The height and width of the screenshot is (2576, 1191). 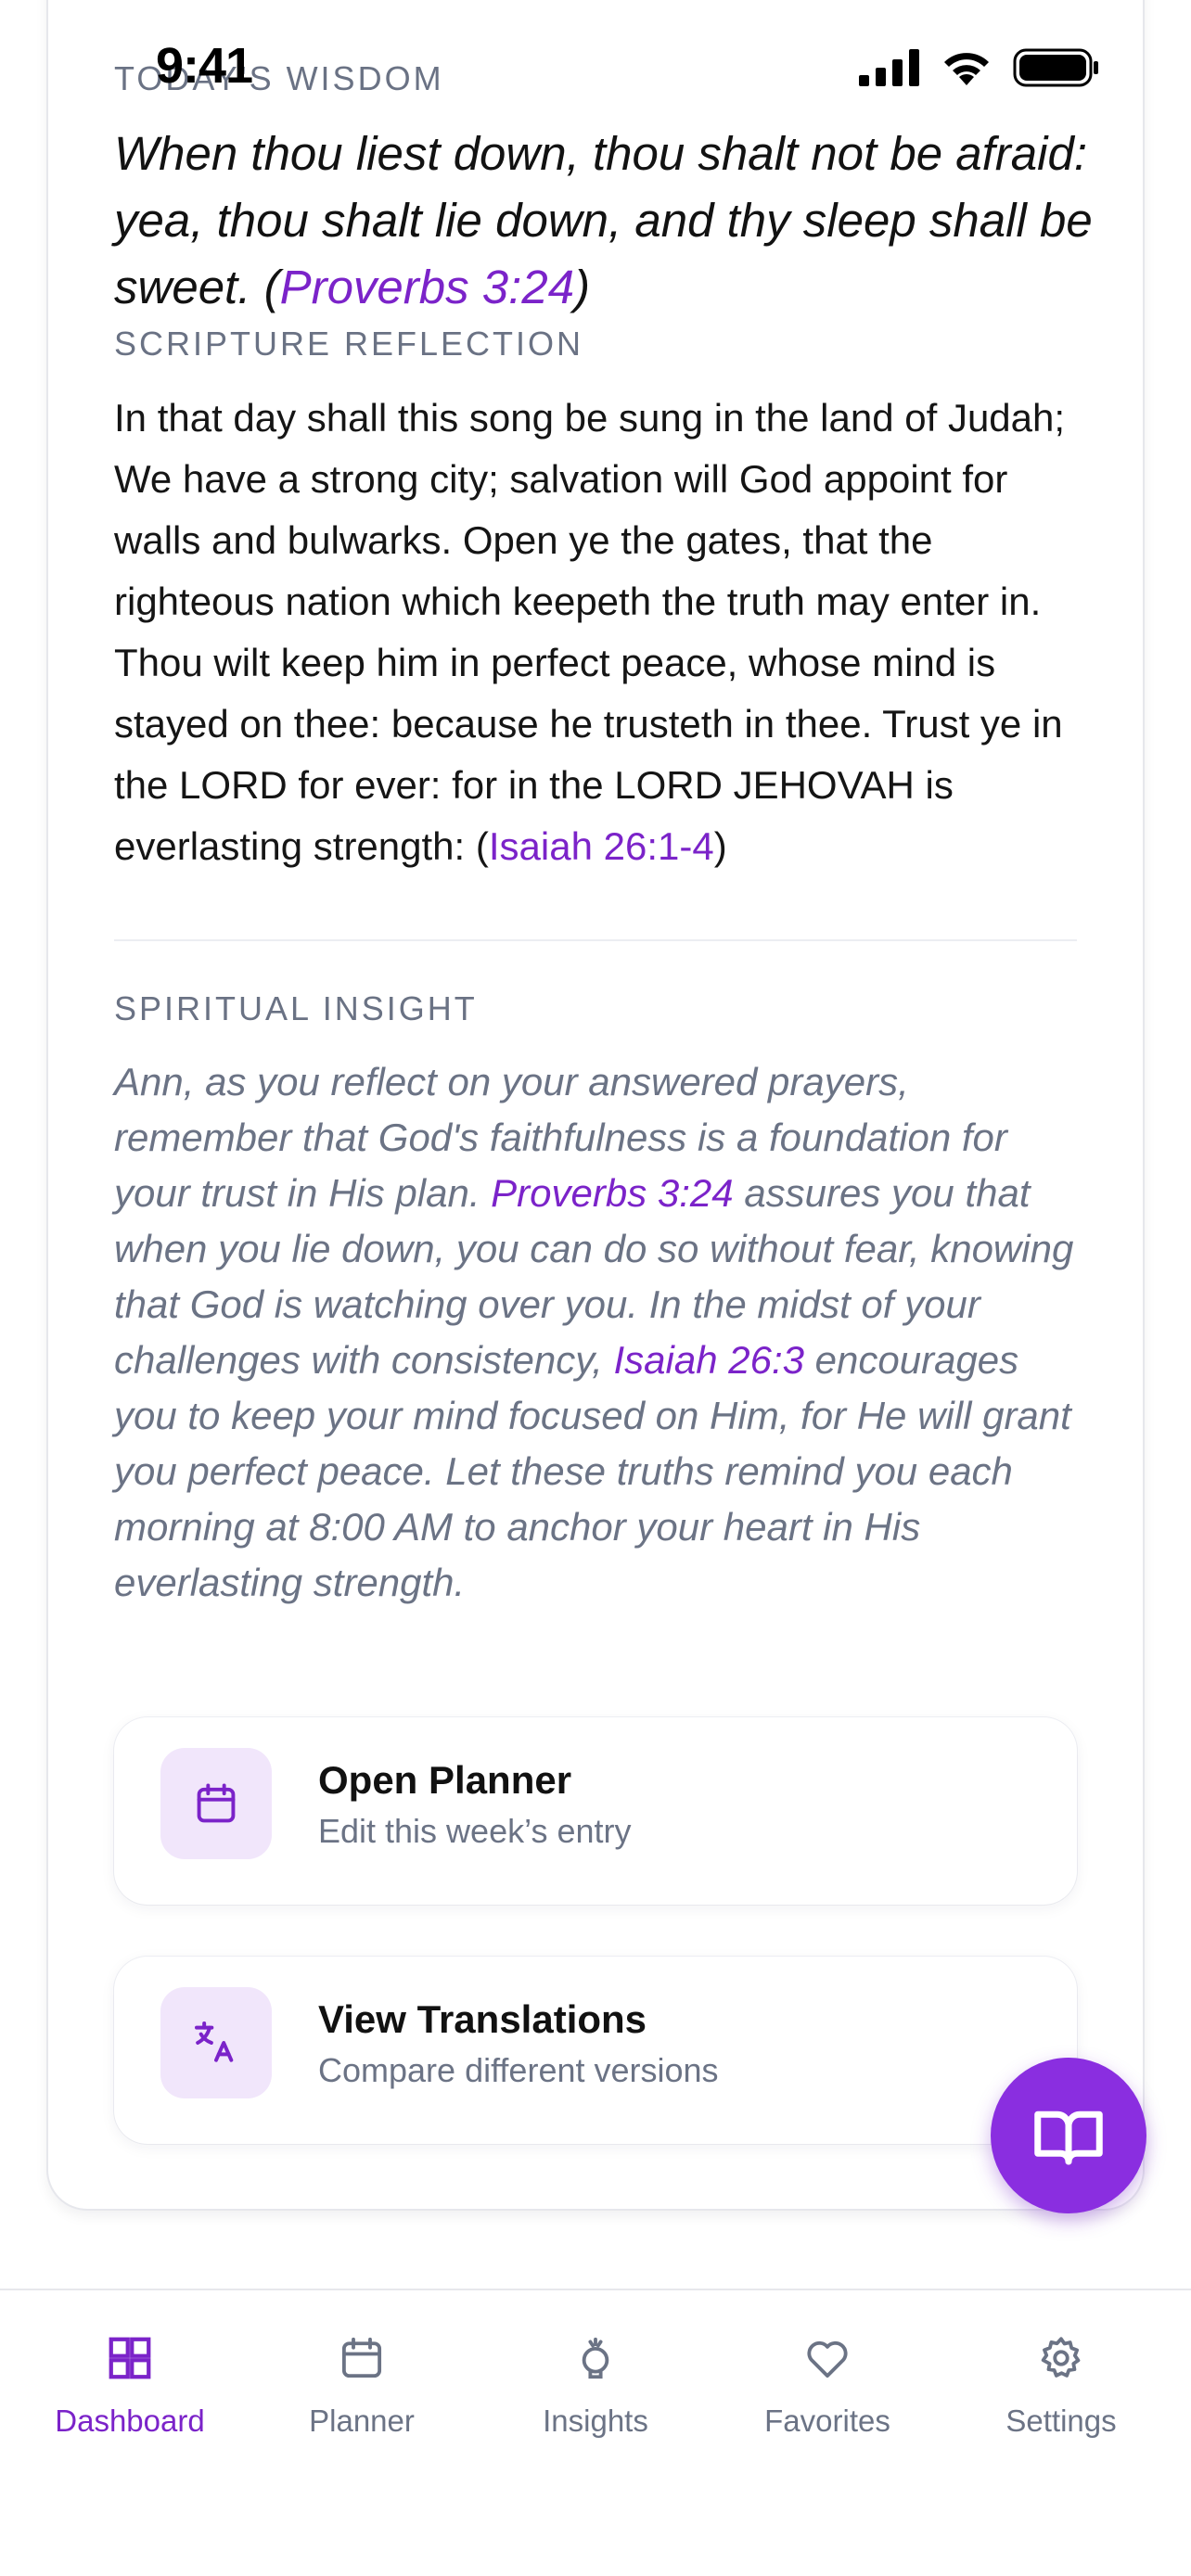 What do you see at coordinates (1061, 2421) in the screenshot?
I see `tab-label: Settings` at bounding box center [1061, 2421].